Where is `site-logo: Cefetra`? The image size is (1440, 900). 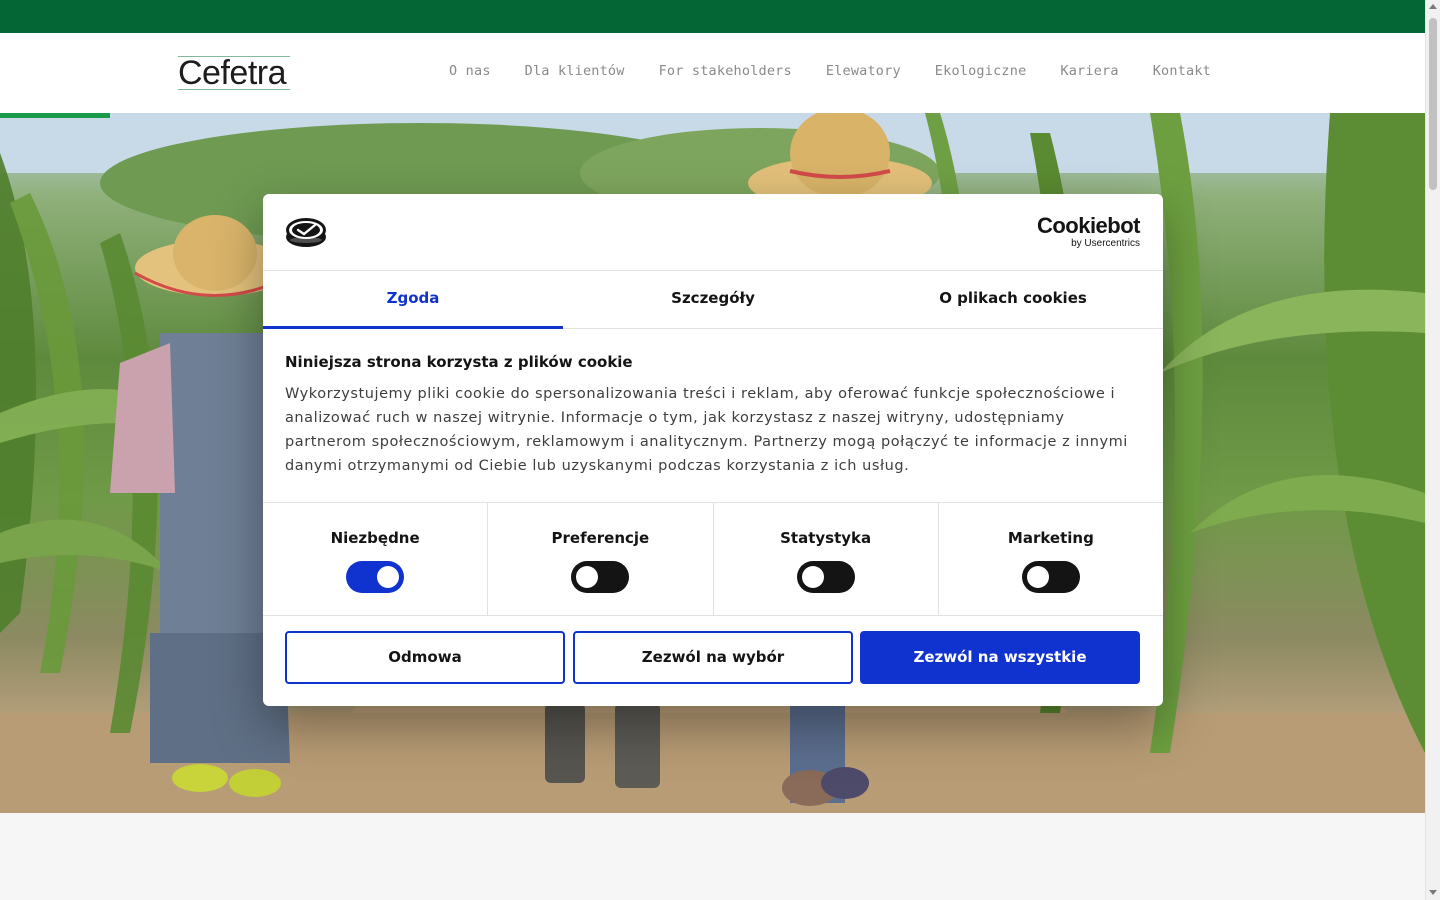 site-logo: Cefetra is located at coordinates (234, 73).